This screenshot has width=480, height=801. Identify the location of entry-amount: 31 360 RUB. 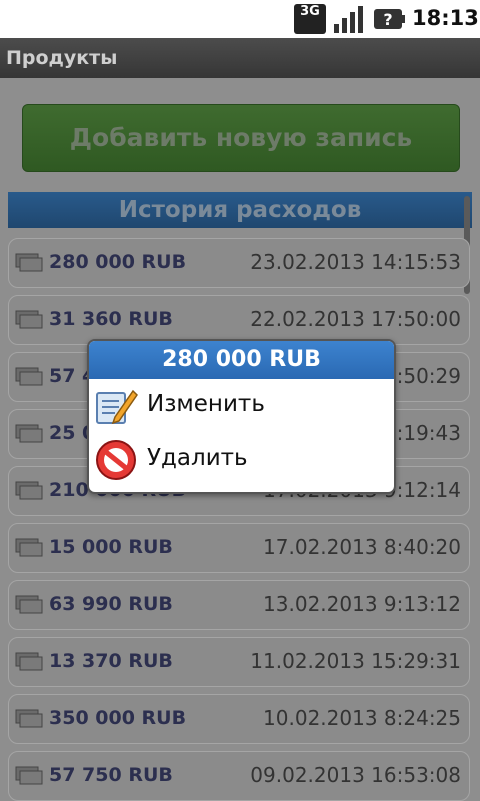
(111, 319).